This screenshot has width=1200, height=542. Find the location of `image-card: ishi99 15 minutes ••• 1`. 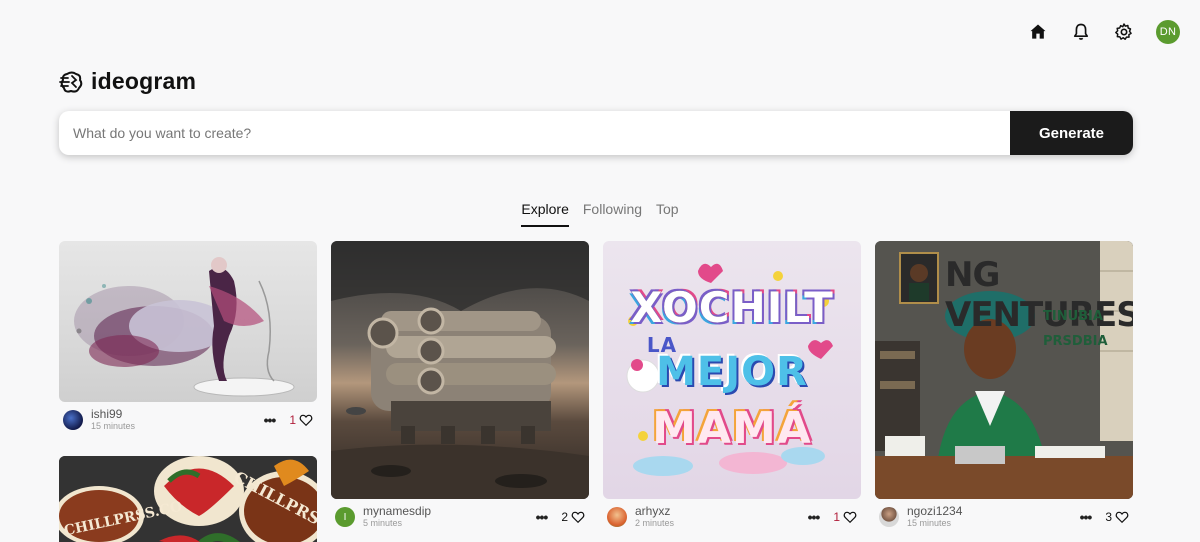

image-card: ishi99 15 minutes ••• 1 is located at coordinates (188, 339).